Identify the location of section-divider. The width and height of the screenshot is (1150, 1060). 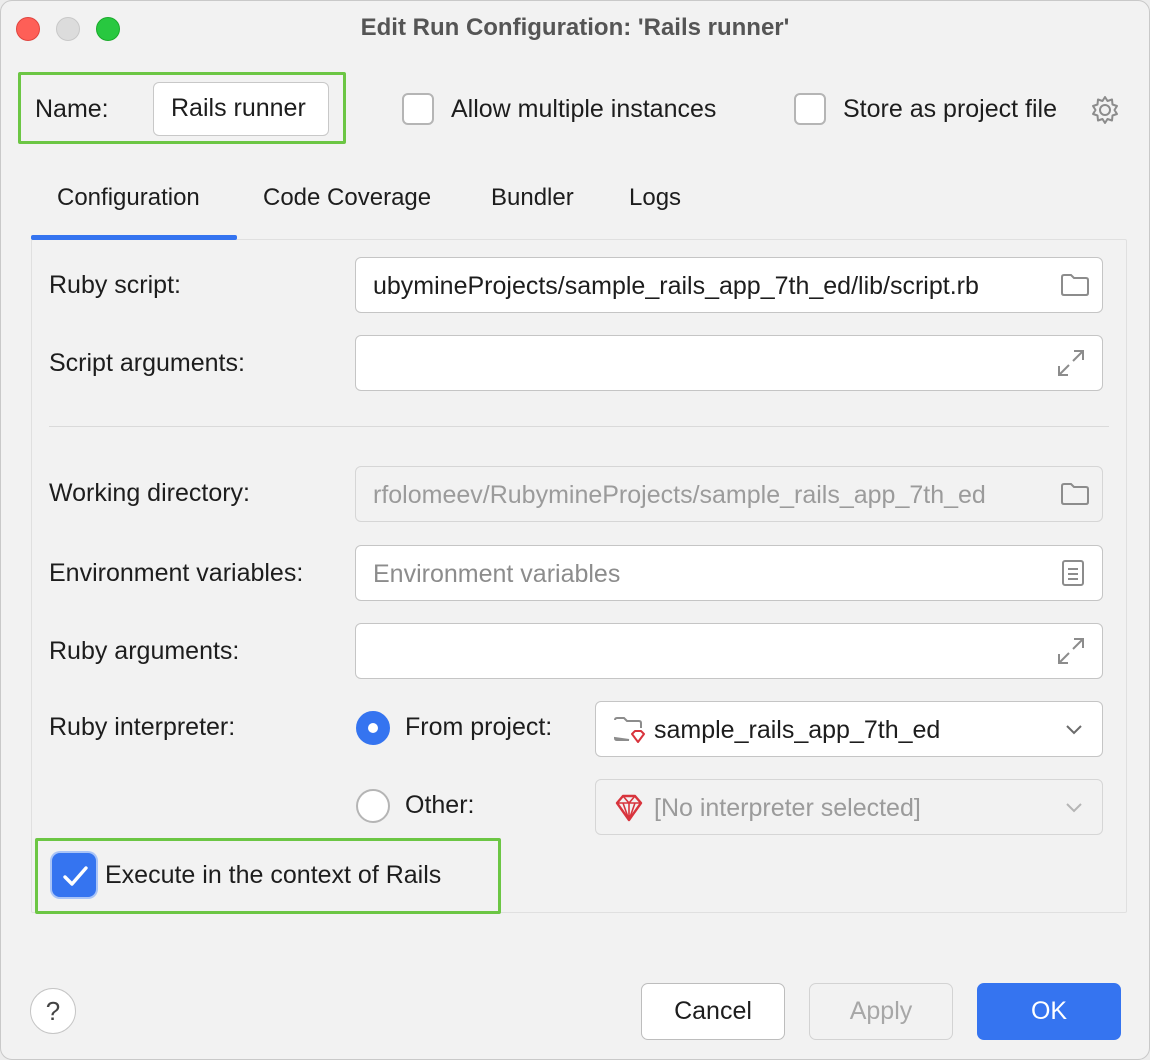
(579, 426).